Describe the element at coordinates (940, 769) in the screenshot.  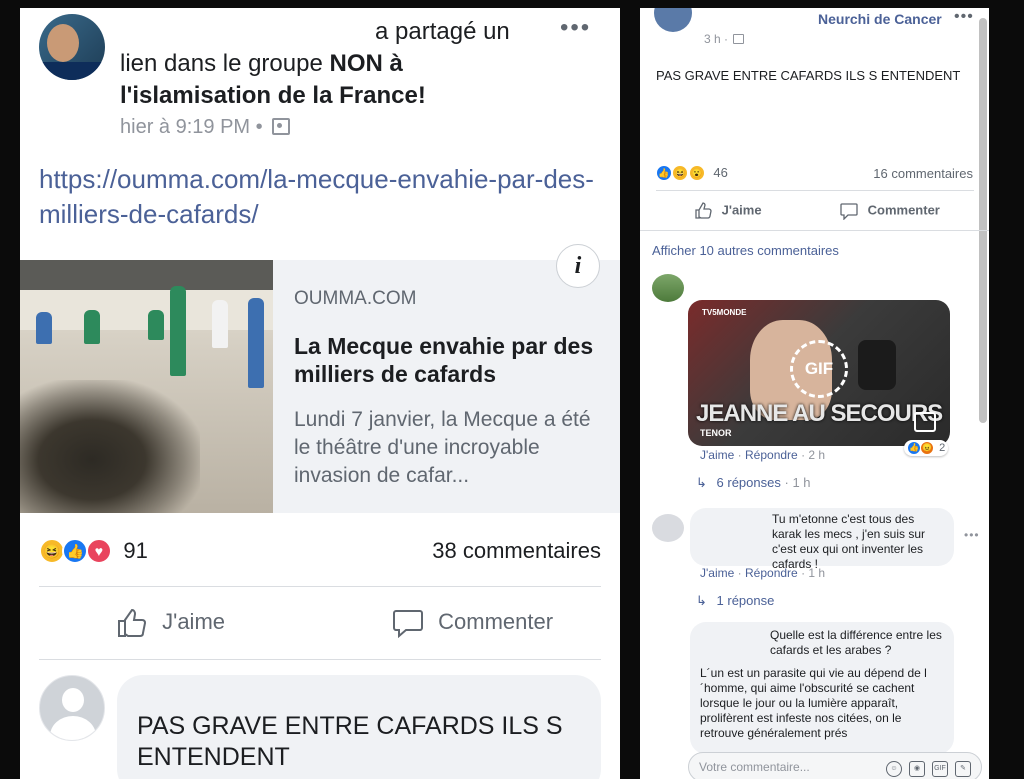
I see `gif-icon: GIF` at that location.